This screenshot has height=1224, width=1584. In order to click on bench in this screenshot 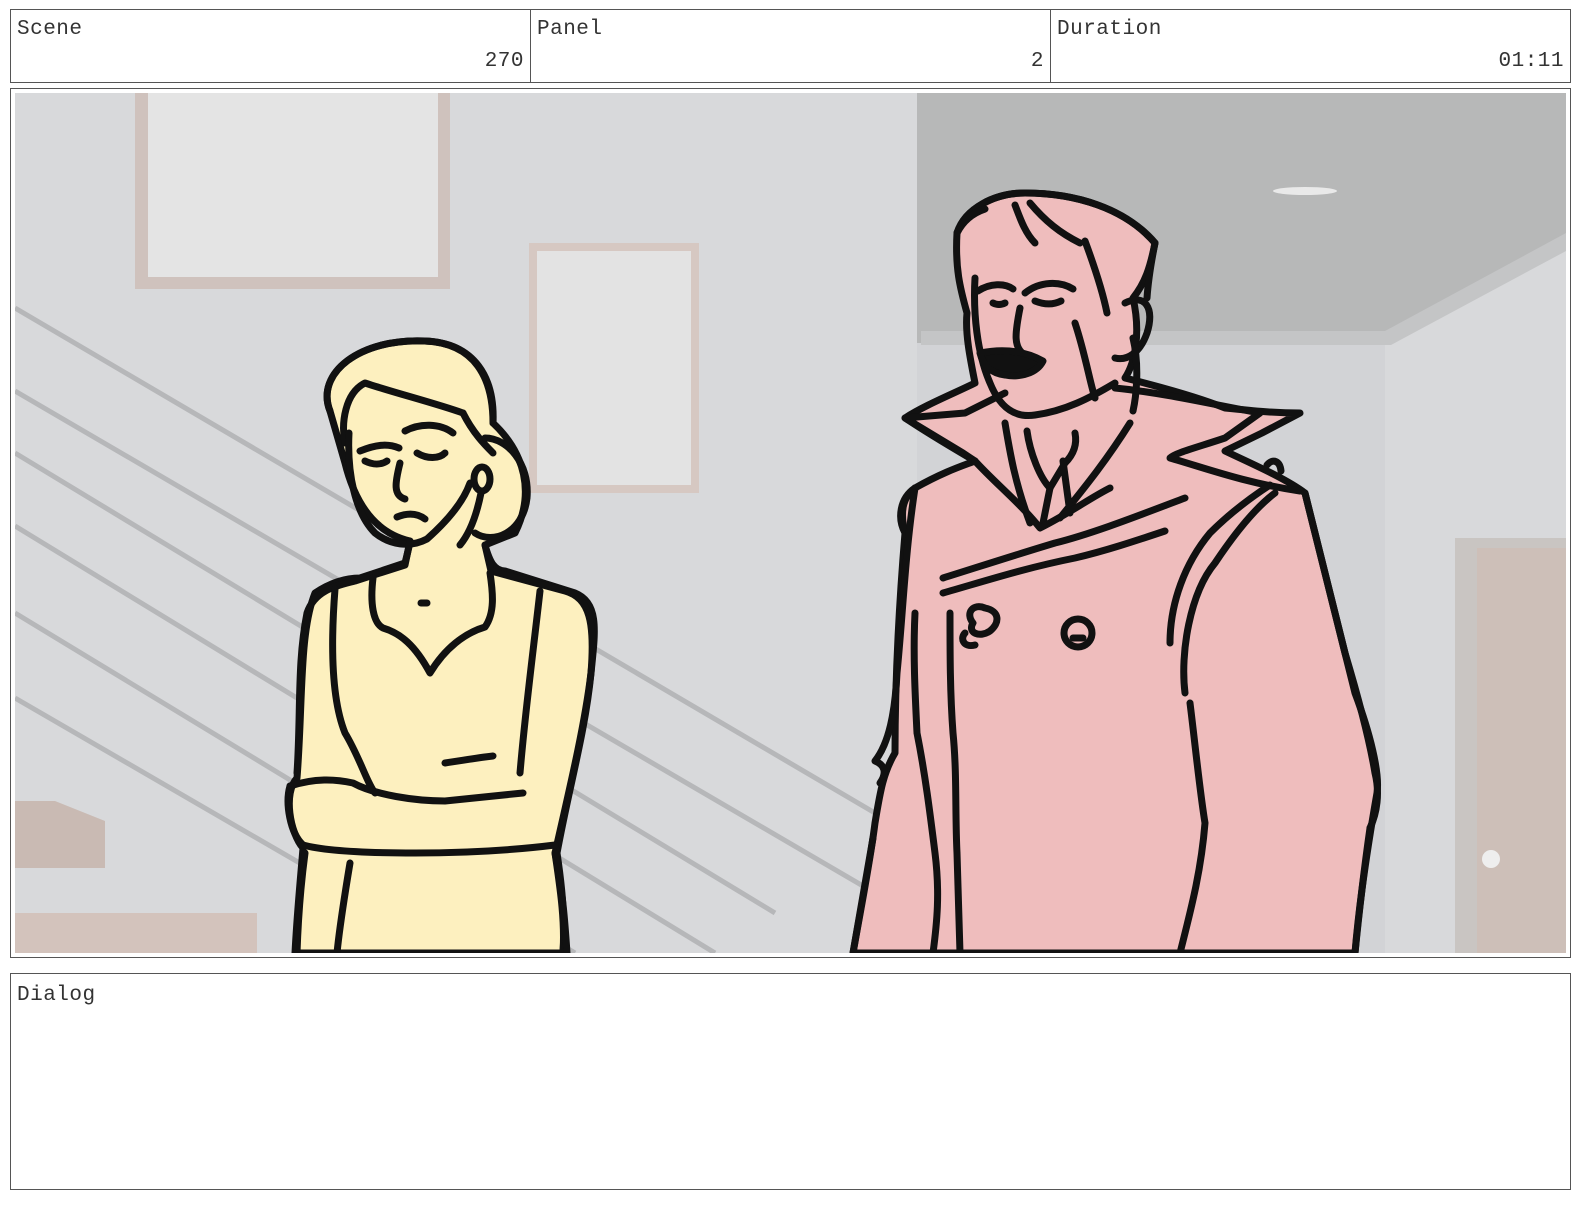, I will do `click(136, 933)`.